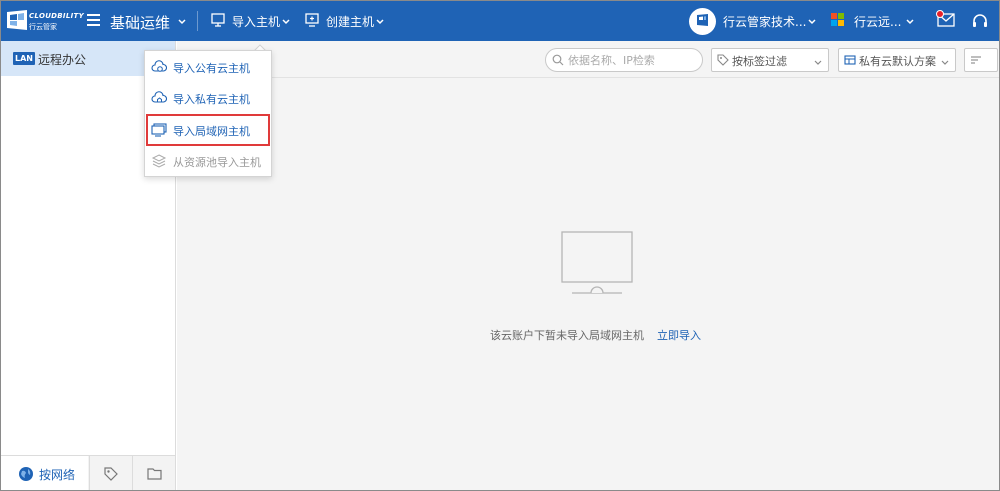 This screenshot has height=491, width=1000. I want to click on module-title: 基础运维, so click(140, 22).